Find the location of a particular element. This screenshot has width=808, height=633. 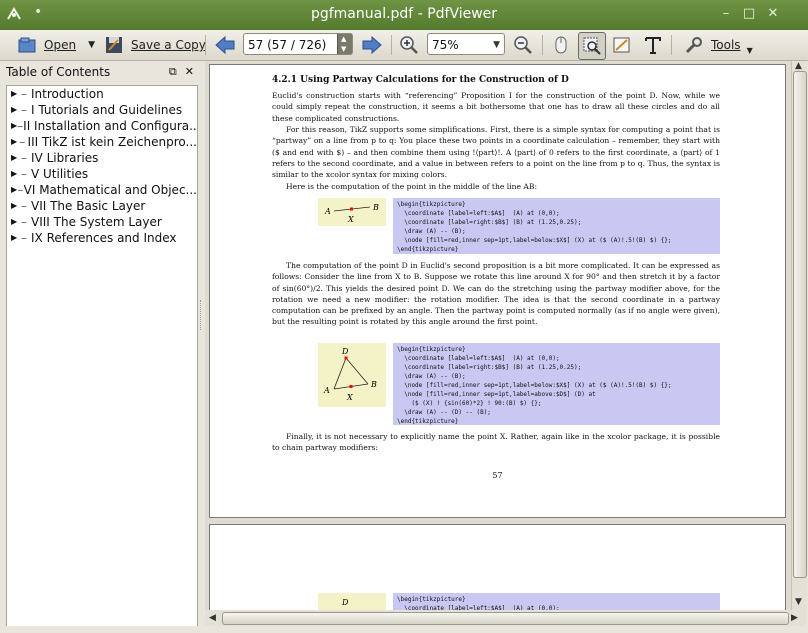

scroll-right-icon: ▶ is located at coordinates (794, 618).